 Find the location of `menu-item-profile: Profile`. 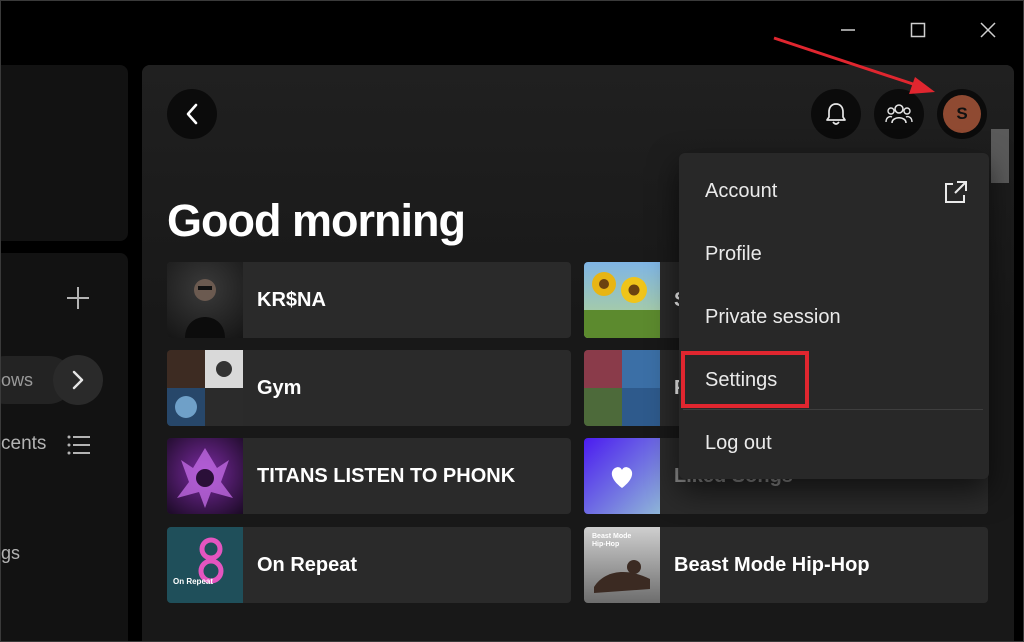

menu-item-profile: Profile is located at coordinates (834, 254).